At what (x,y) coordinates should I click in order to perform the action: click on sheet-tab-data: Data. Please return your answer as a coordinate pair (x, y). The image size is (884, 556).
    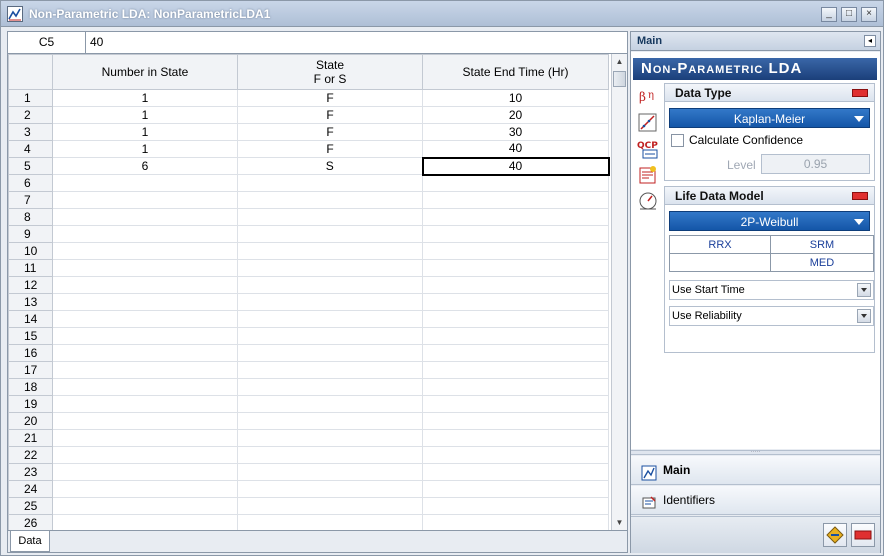
    Looking at the image, I should click on (30, 541).